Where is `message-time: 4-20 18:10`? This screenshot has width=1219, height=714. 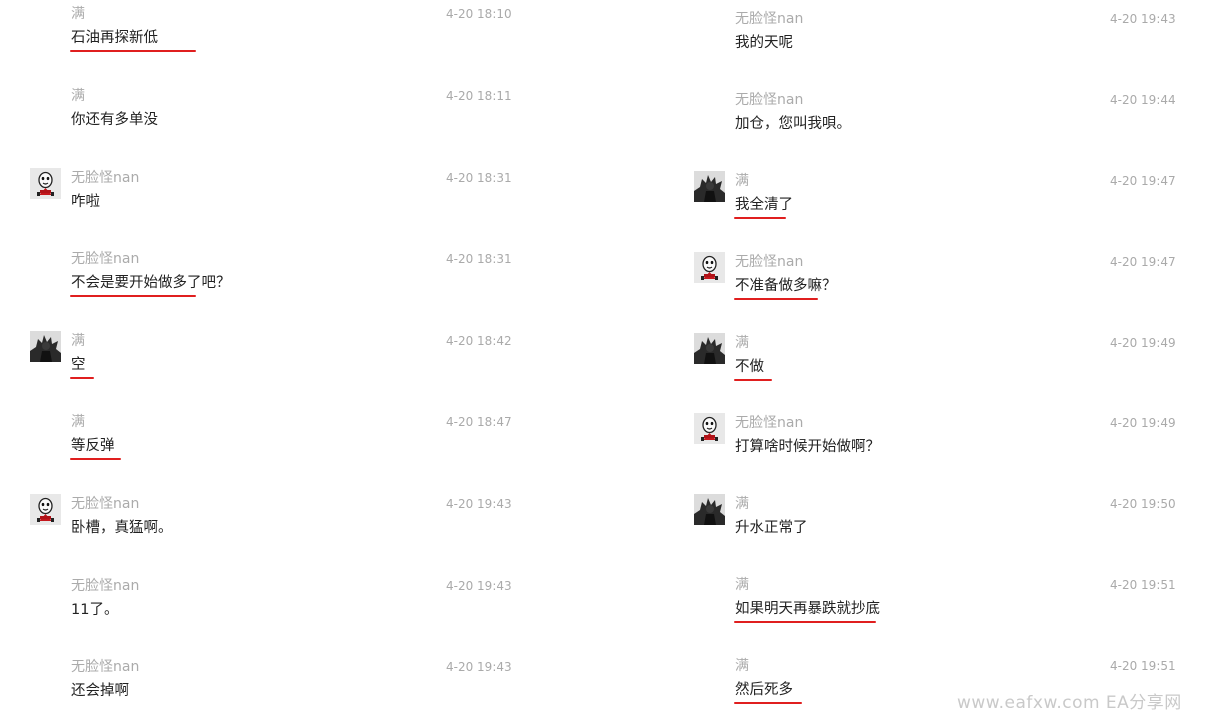 message-time: 4-20 18:10 is located at coordinates (479, 14).